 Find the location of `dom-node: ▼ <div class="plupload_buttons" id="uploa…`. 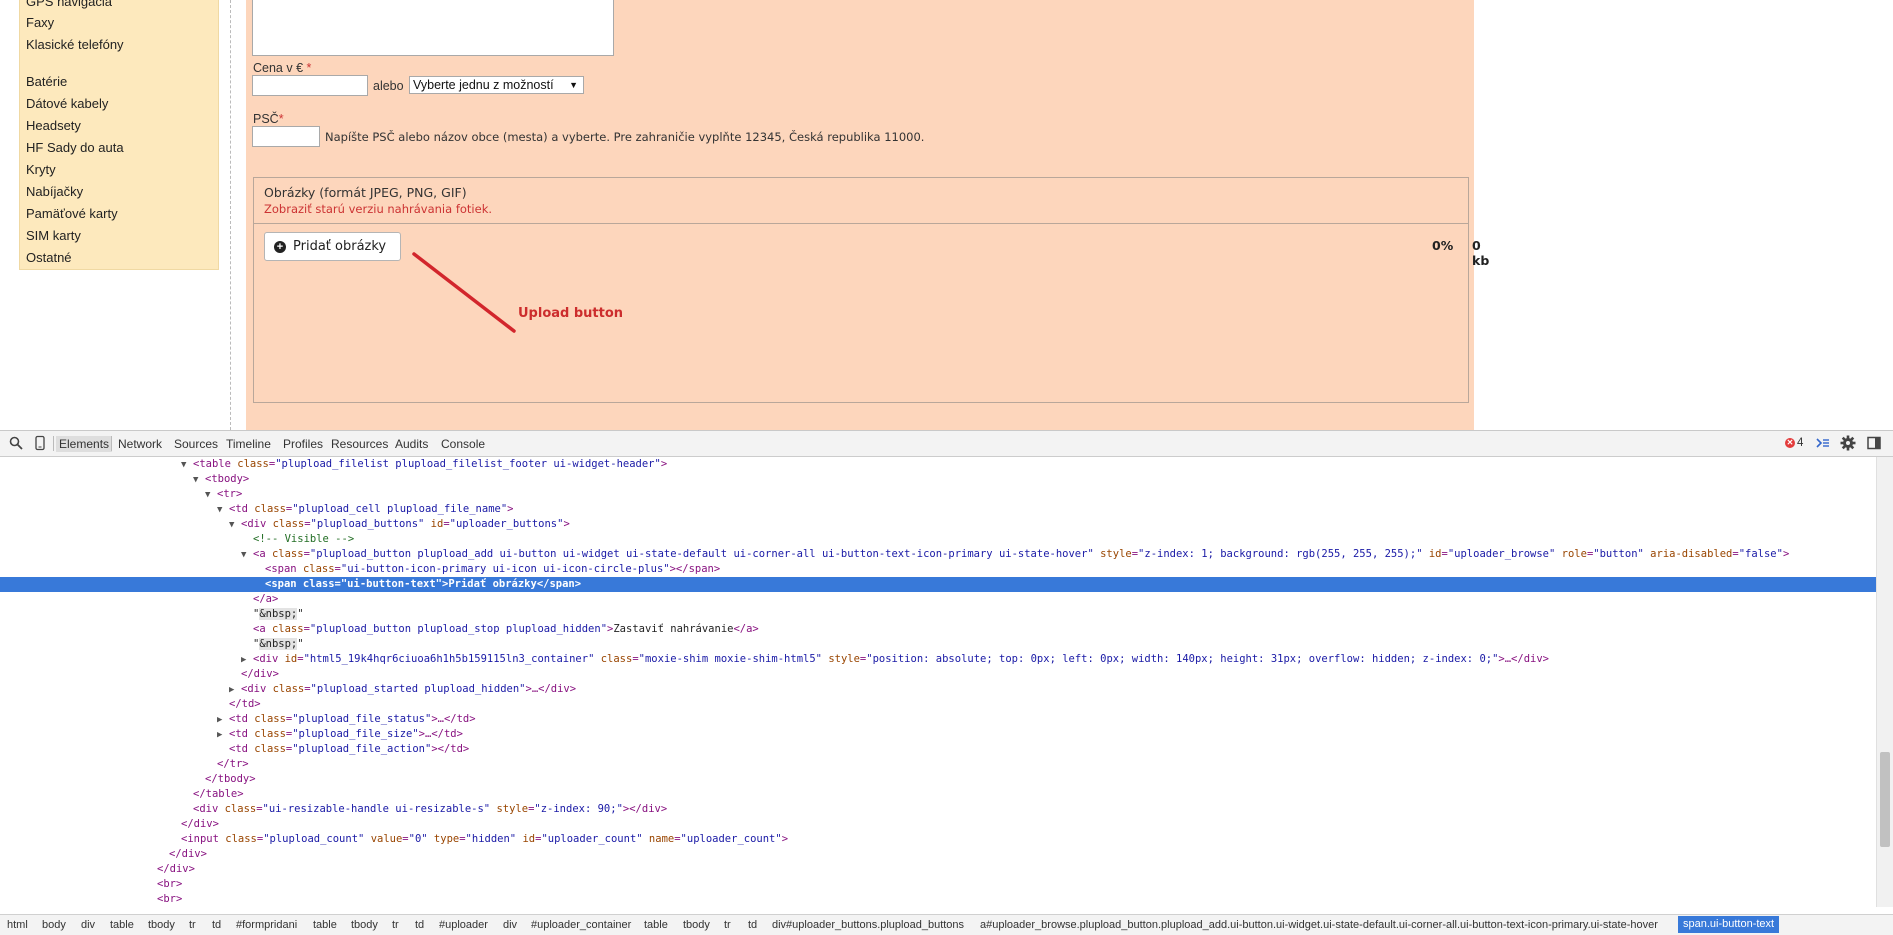

dom-node: ▼ <div class="plupload_buttons" id="uploa… is located at coordinates (938, 524).